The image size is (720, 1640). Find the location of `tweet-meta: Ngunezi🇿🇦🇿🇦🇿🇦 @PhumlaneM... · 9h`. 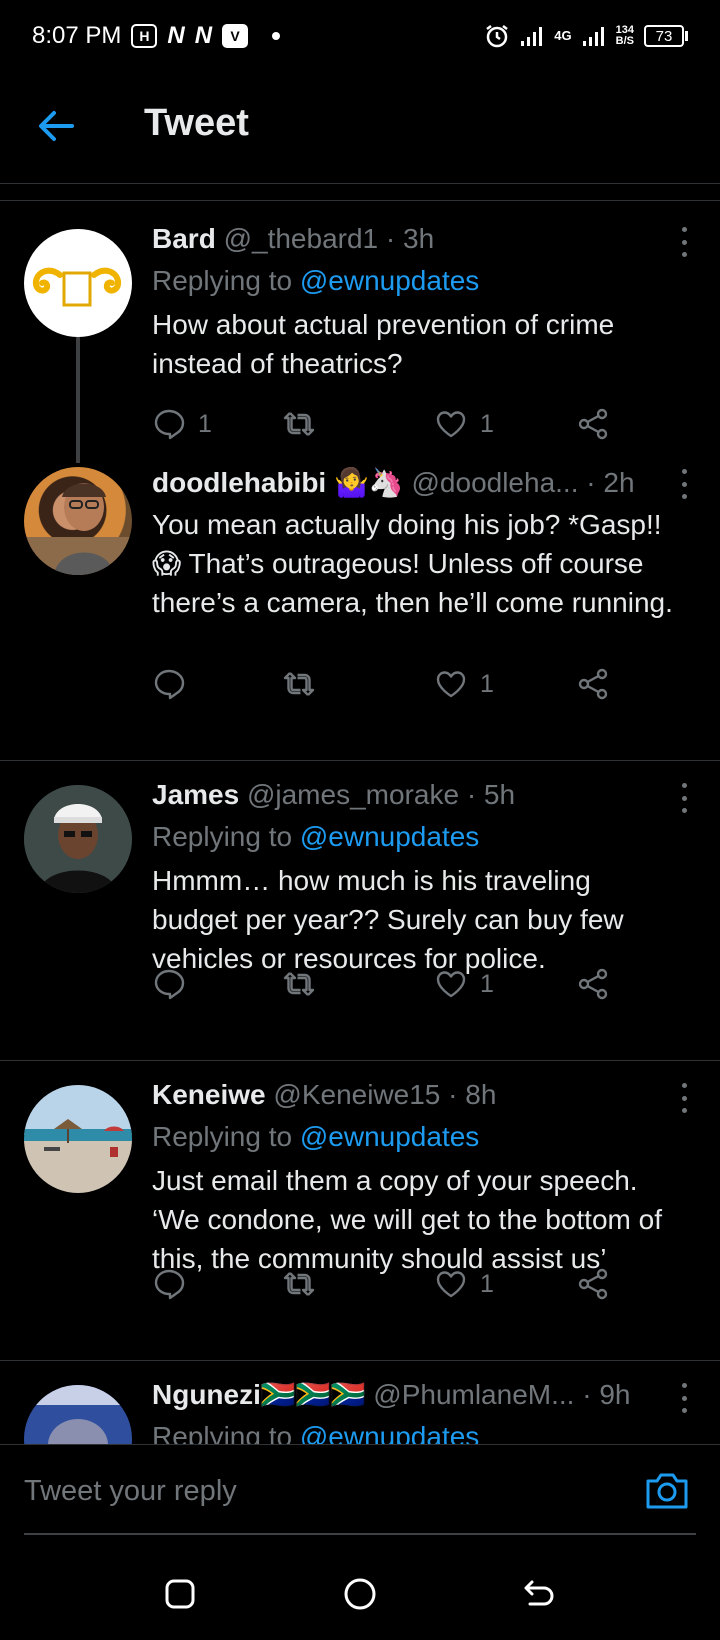

tweet-meta: Ngunezi🇿🇦🇿🇦🇿🇦 @PhumlaneM... · 9h is located at coordinates (416, 1395).